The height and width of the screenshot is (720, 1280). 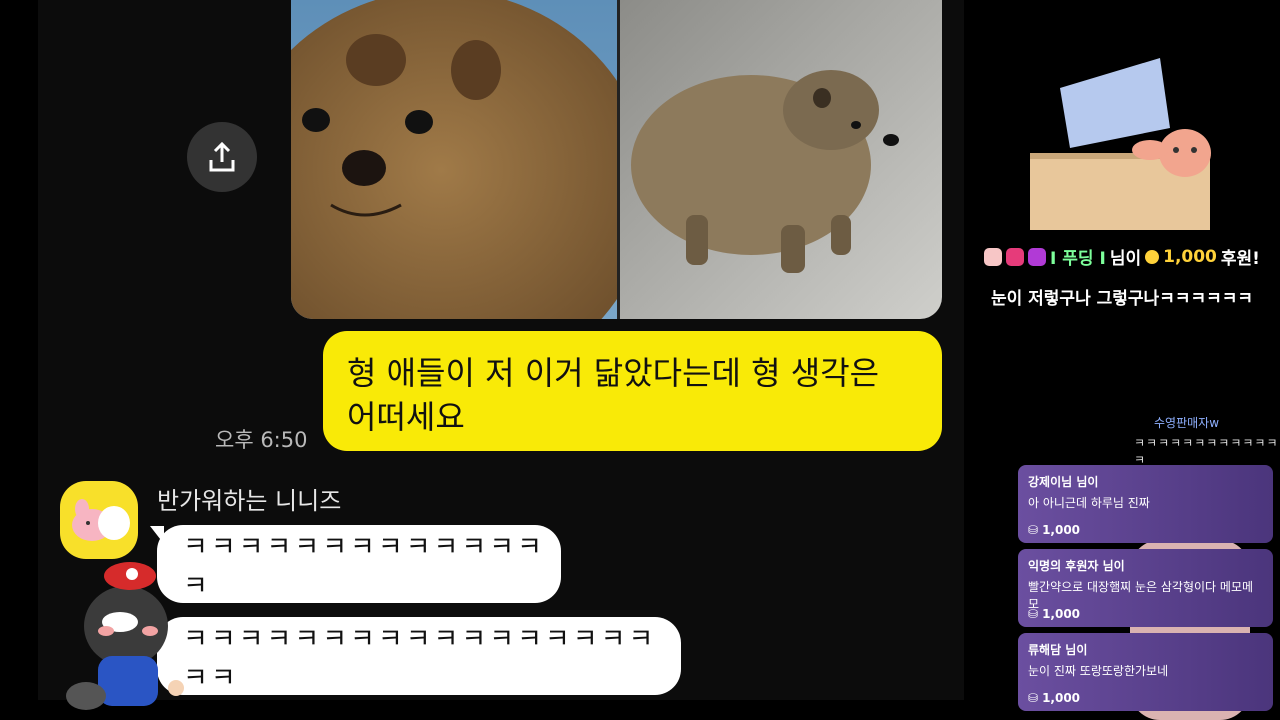 What do you see at coordinates (1076, 566) in the screenshot?
I see `card-donor: 익명의 후원자 님이` at bounding box center [1076, 566].